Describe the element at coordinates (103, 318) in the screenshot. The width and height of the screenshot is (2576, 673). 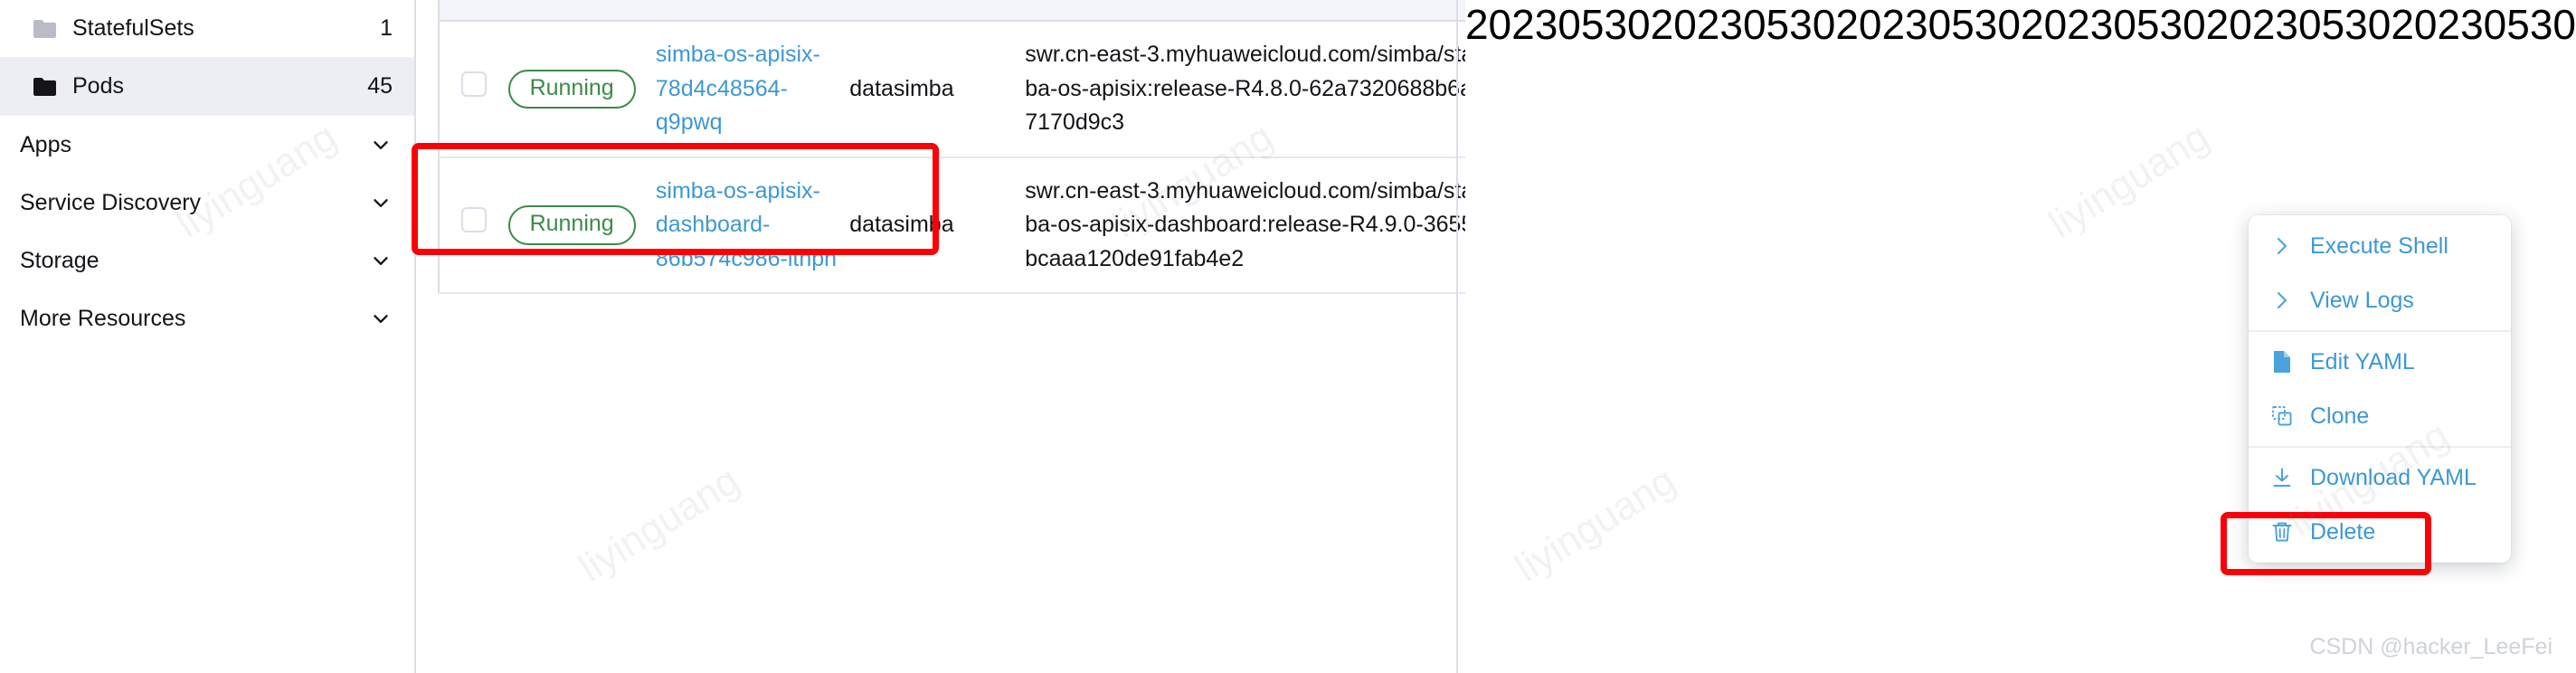
I see `sidebar-group-label: More Resources` at that location.